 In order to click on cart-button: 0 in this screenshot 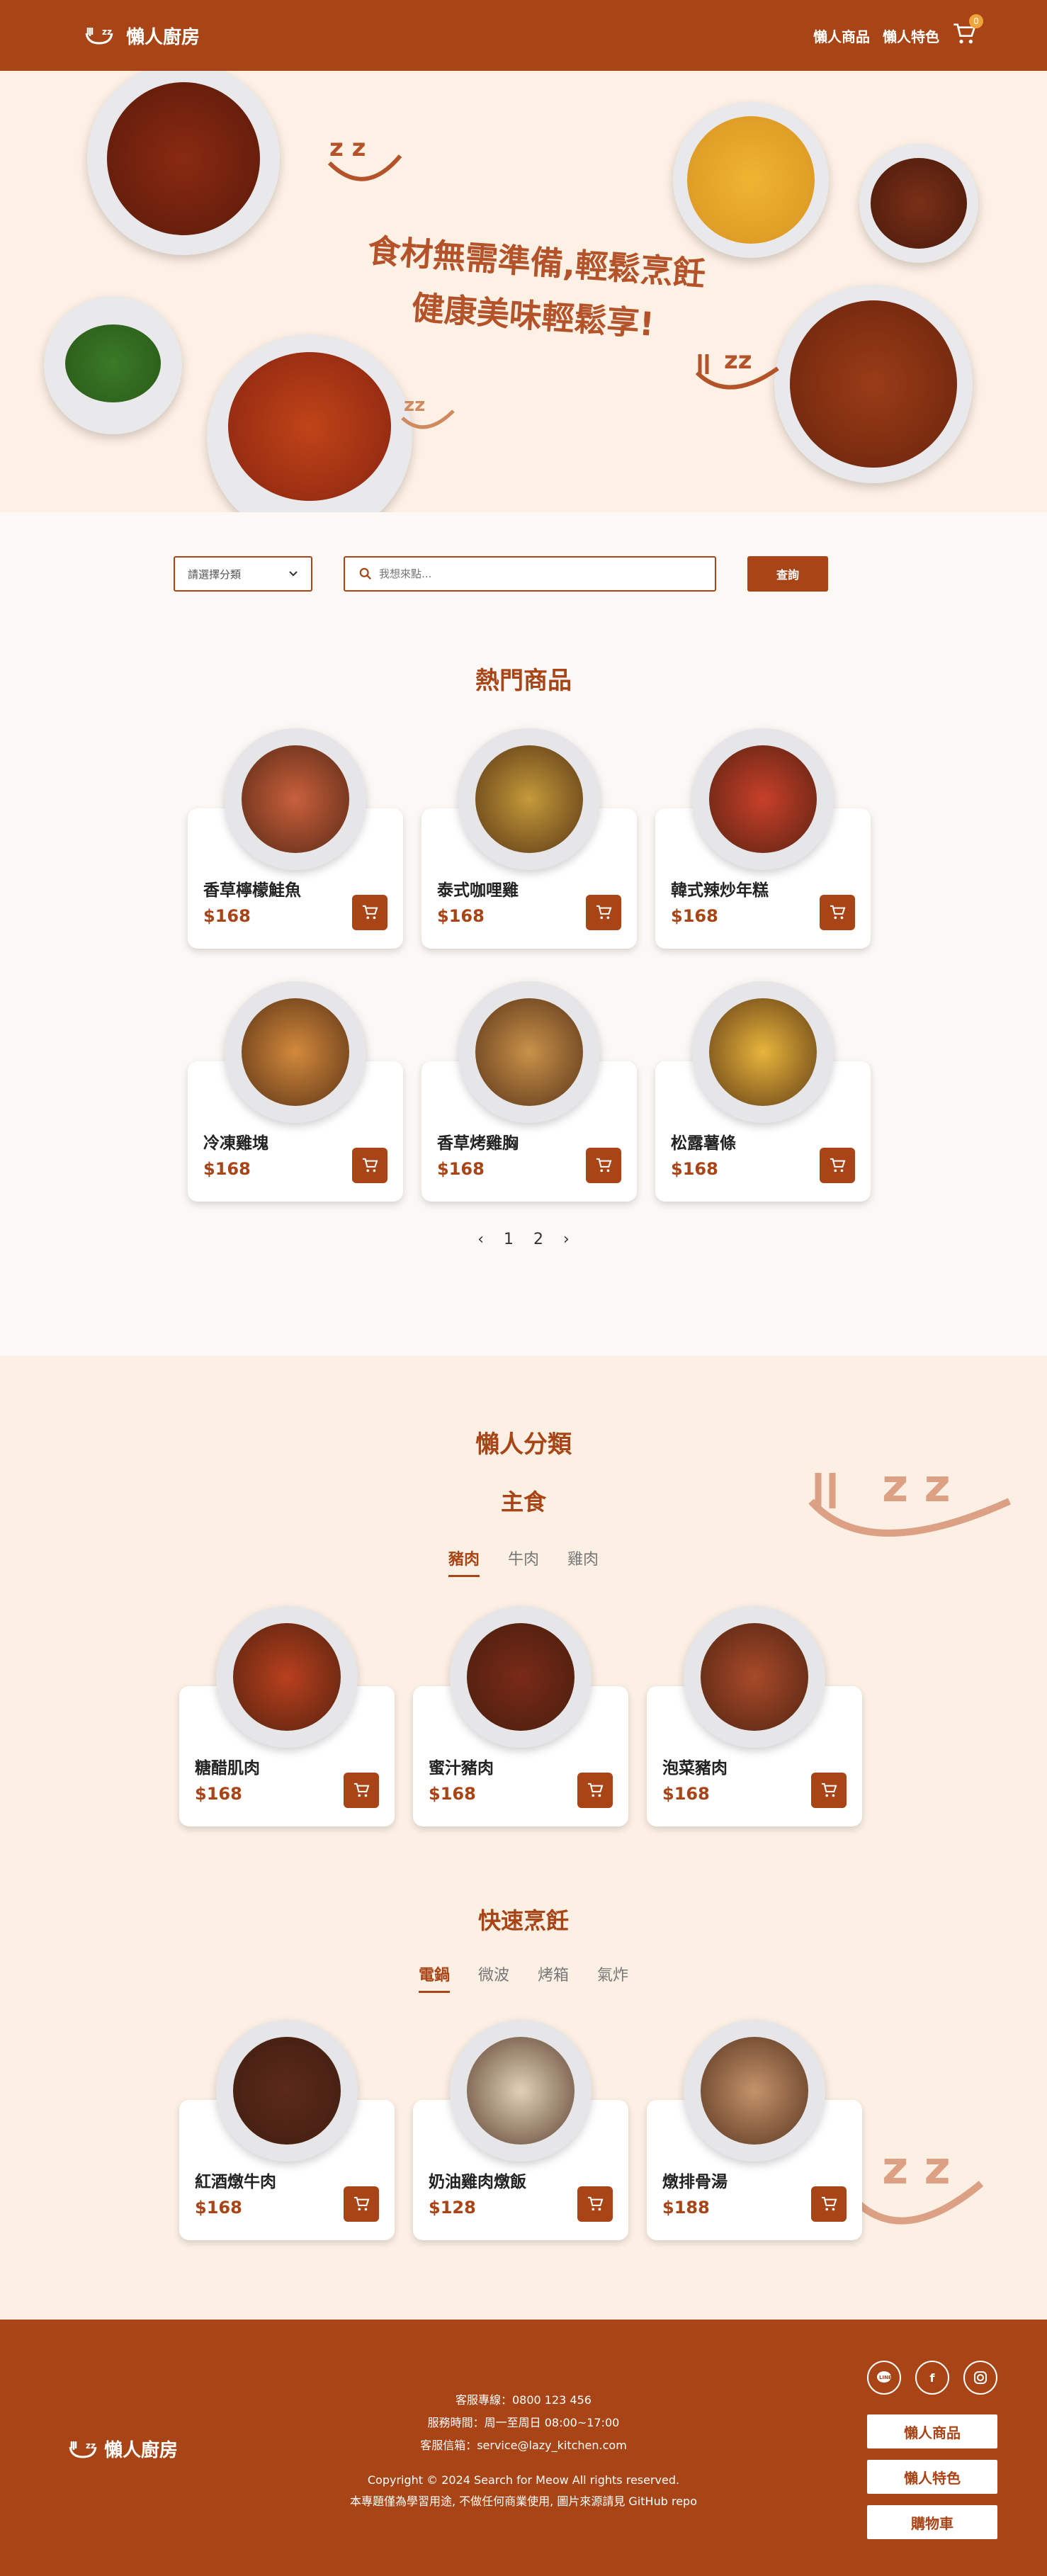, I will do `click(967, 31)`.